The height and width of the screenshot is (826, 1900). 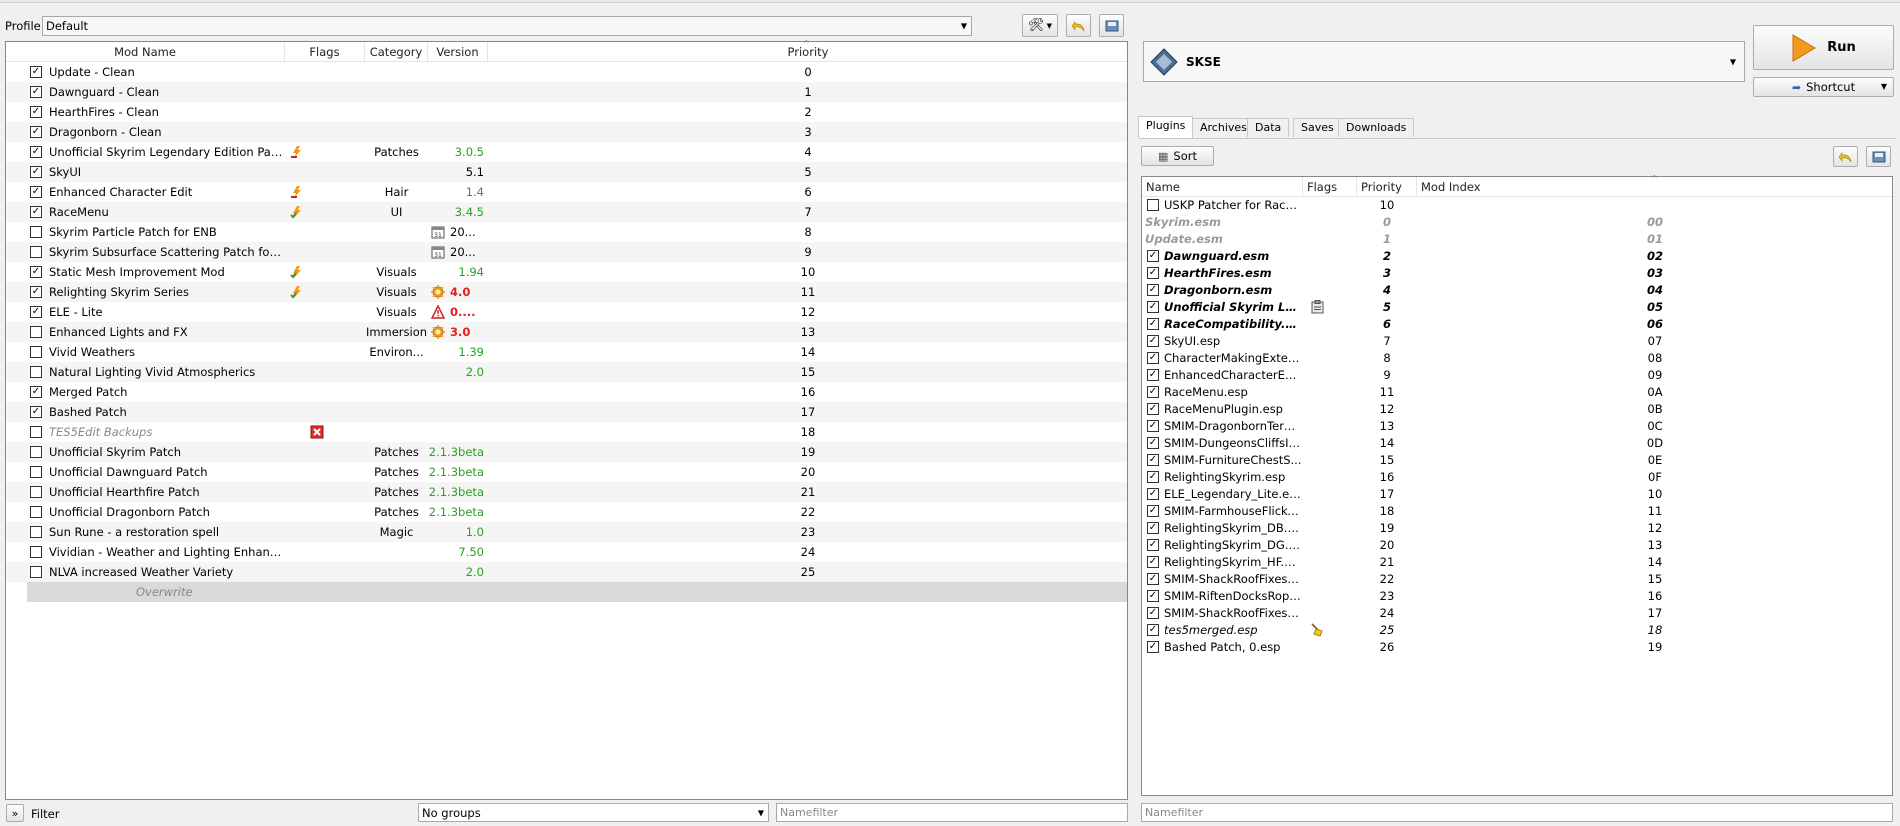 I want to click on plugin-row: ✓ EnhancedCharacterEdit.... 9 09, so click(x=1517, y=375).